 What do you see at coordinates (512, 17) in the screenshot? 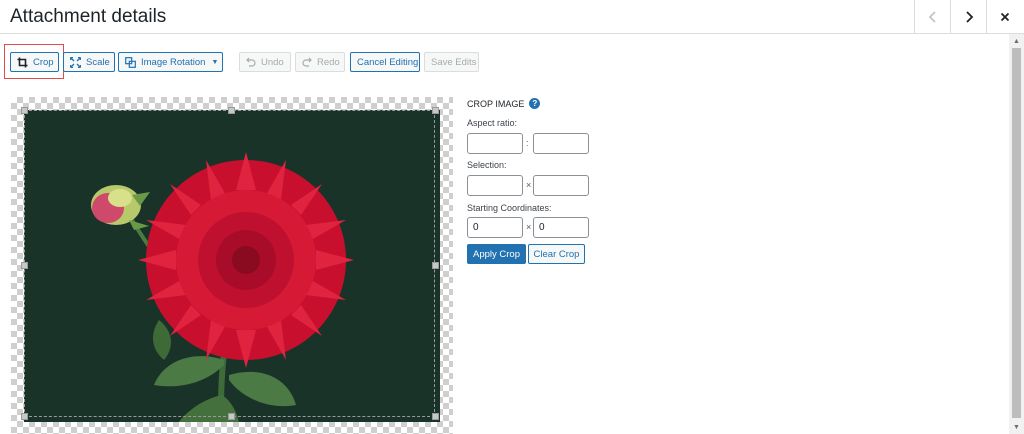
I see `modal-header: Attachment details` at bounding box center [512, 17].